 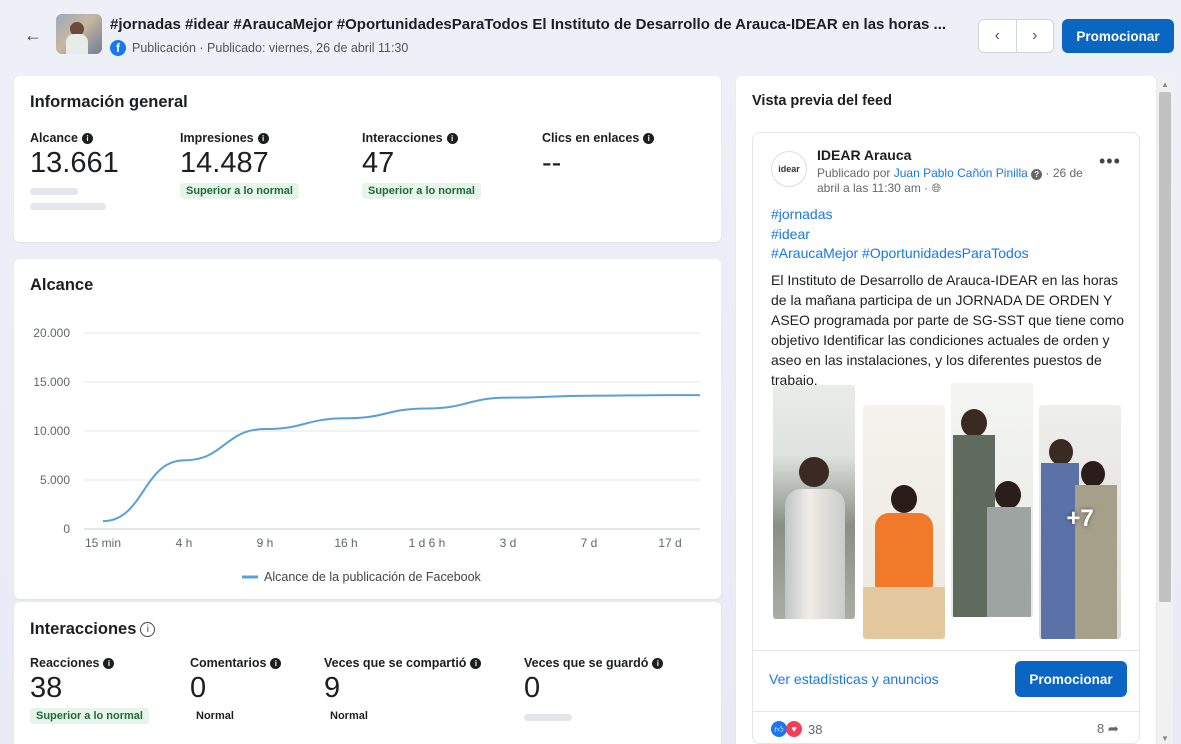 What do you see at coordinates (789, 169) in the screenshot?
I see `page-avatar: idear` at bounding box center [789, 169].